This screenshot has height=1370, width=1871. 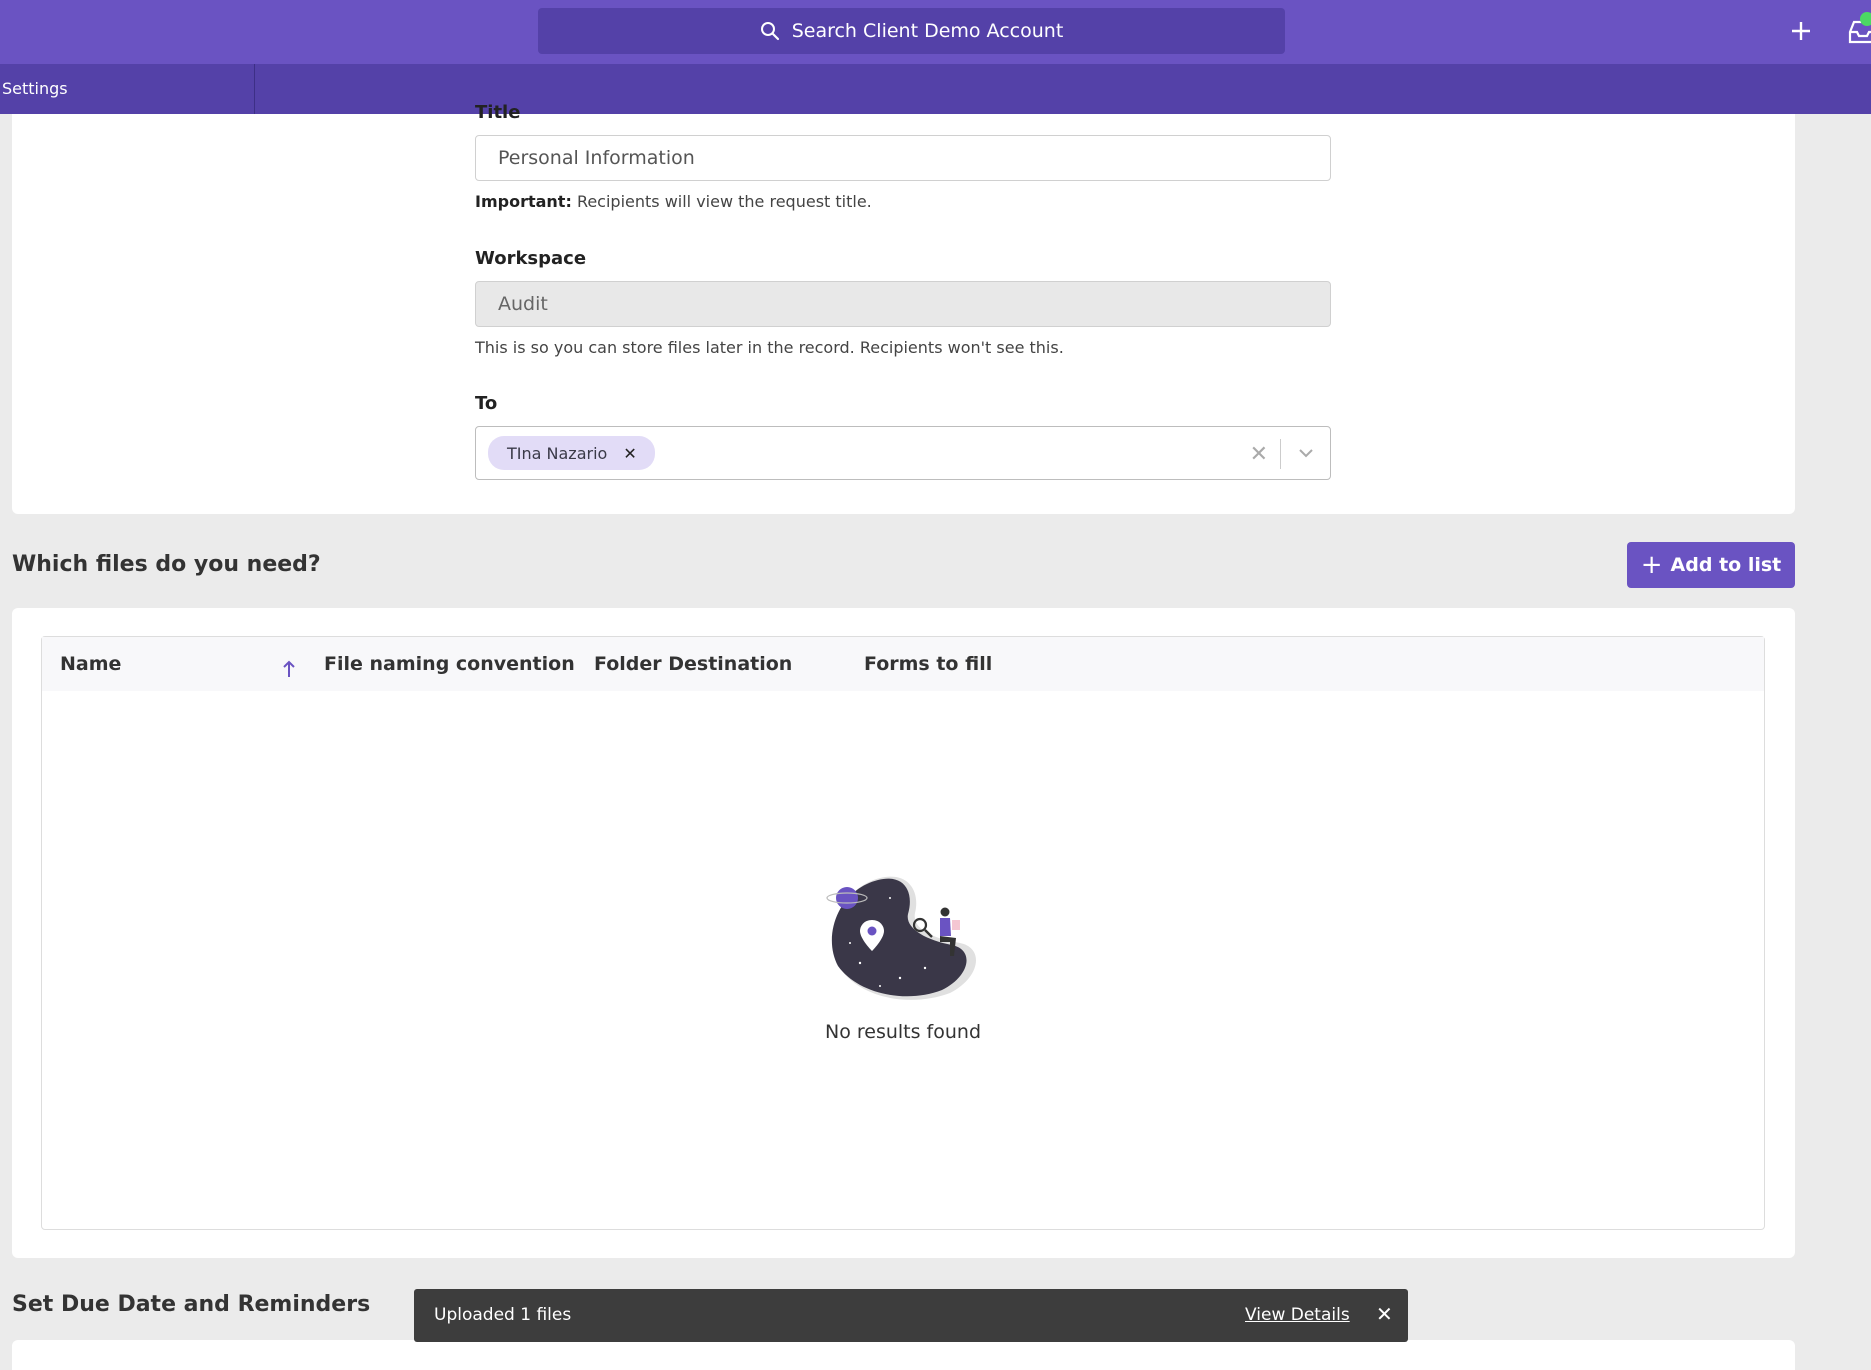 I want to click on title-help-bold: Important:, so click(x=523, y=201).